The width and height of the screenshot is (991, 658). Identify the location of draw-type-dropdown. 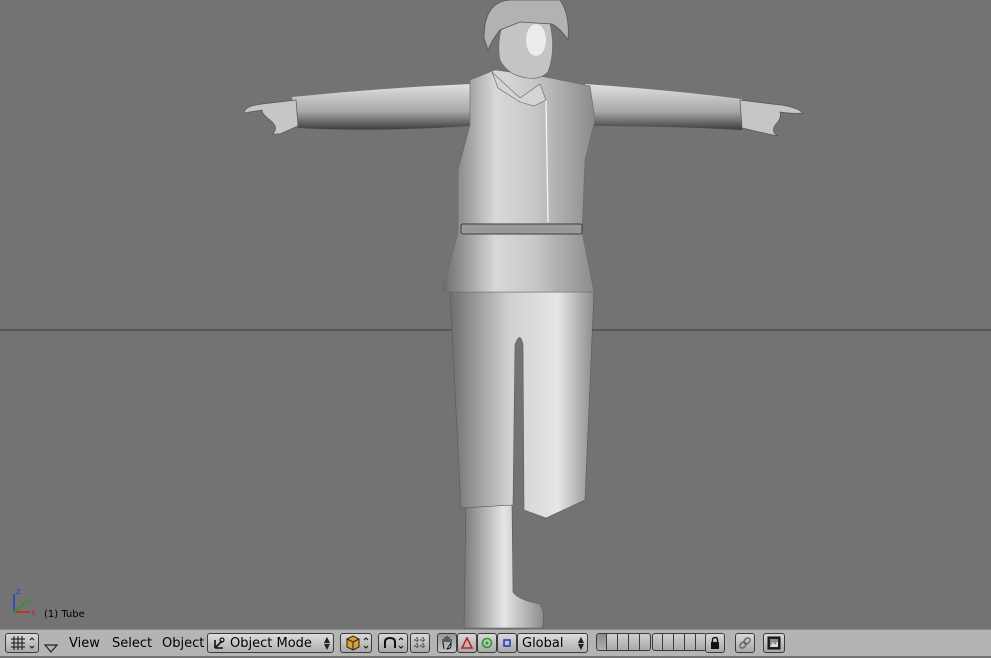
(356, 643).